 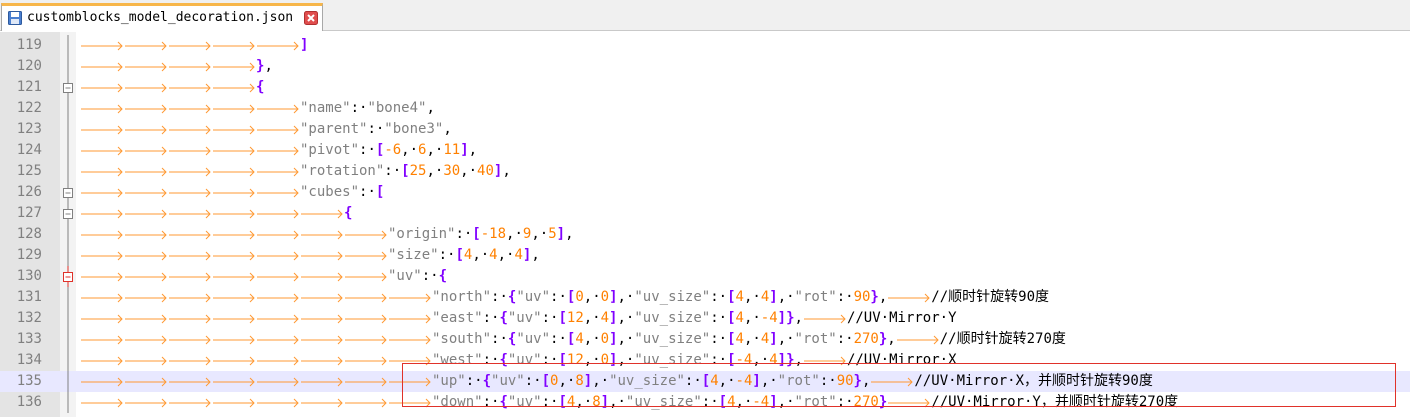 I want to click on code-line: 130 "uv":·{, so click(x=705, y=276).